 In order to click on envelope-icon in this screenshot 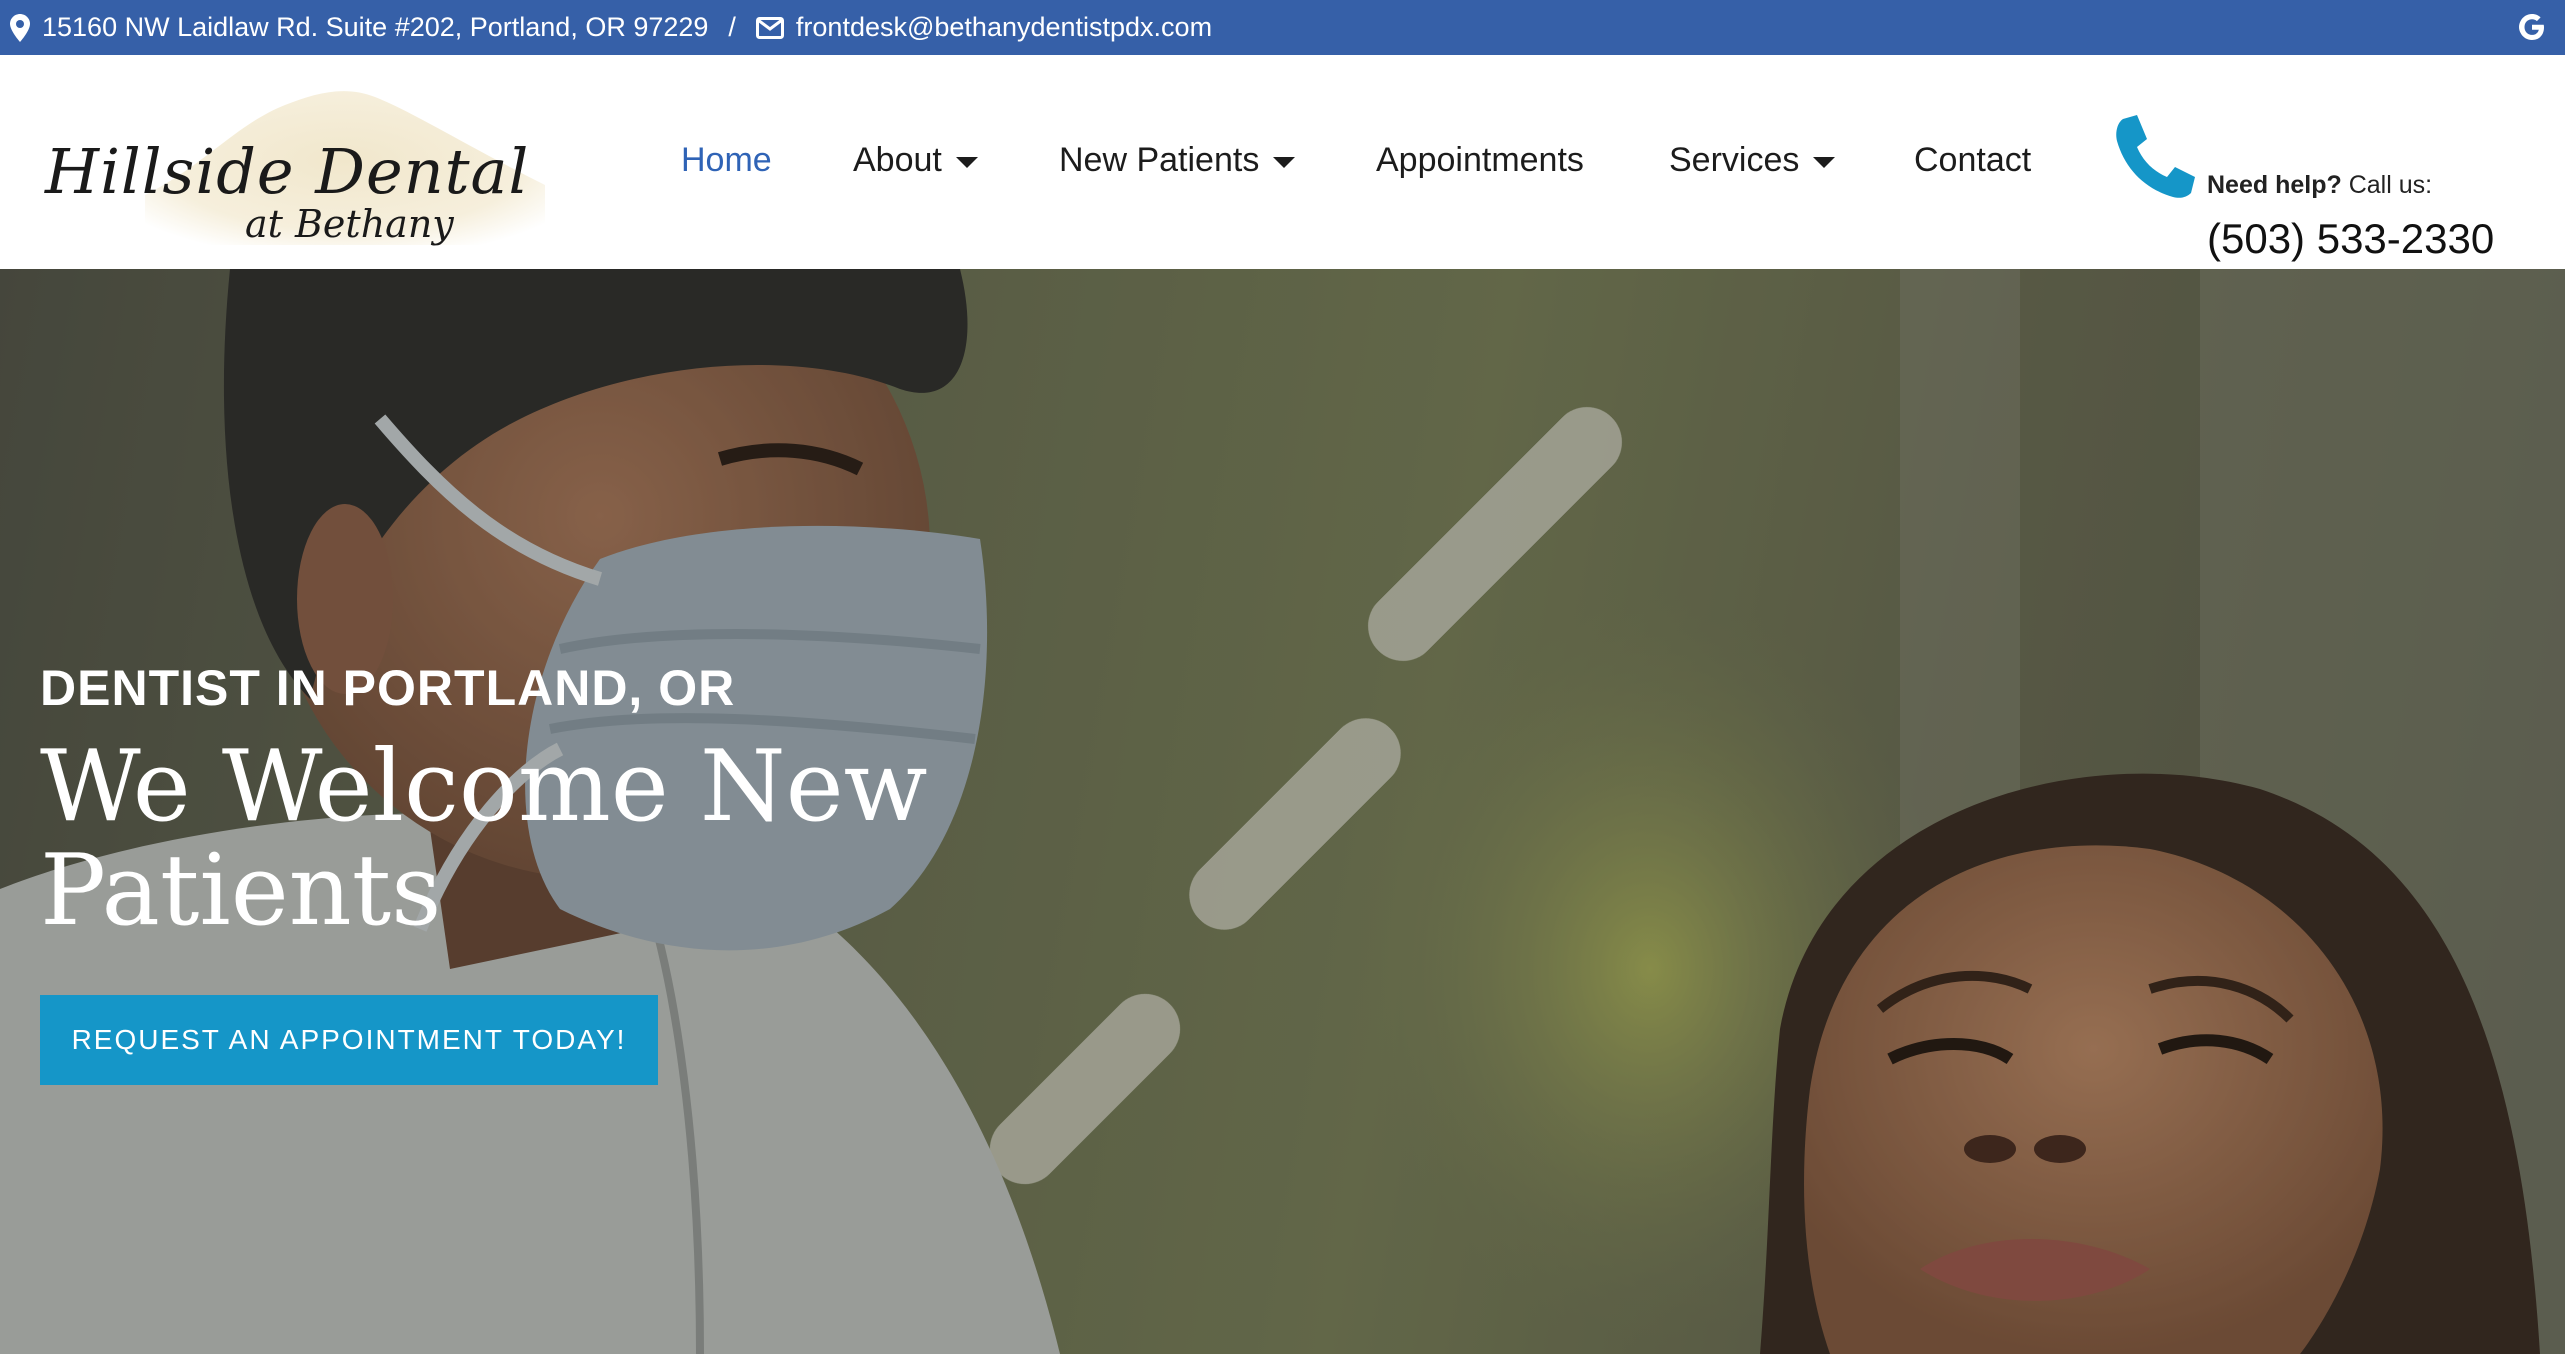, I will do `click(769, 27)`.